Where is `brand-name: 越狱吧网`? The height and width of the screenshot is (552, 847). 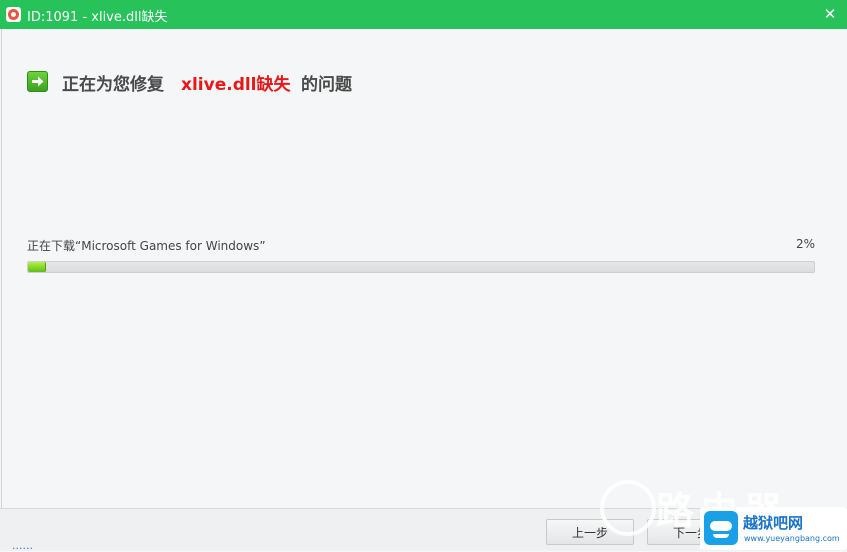
brand-name: 越狱吧网 is located at coordinates (773, 523).